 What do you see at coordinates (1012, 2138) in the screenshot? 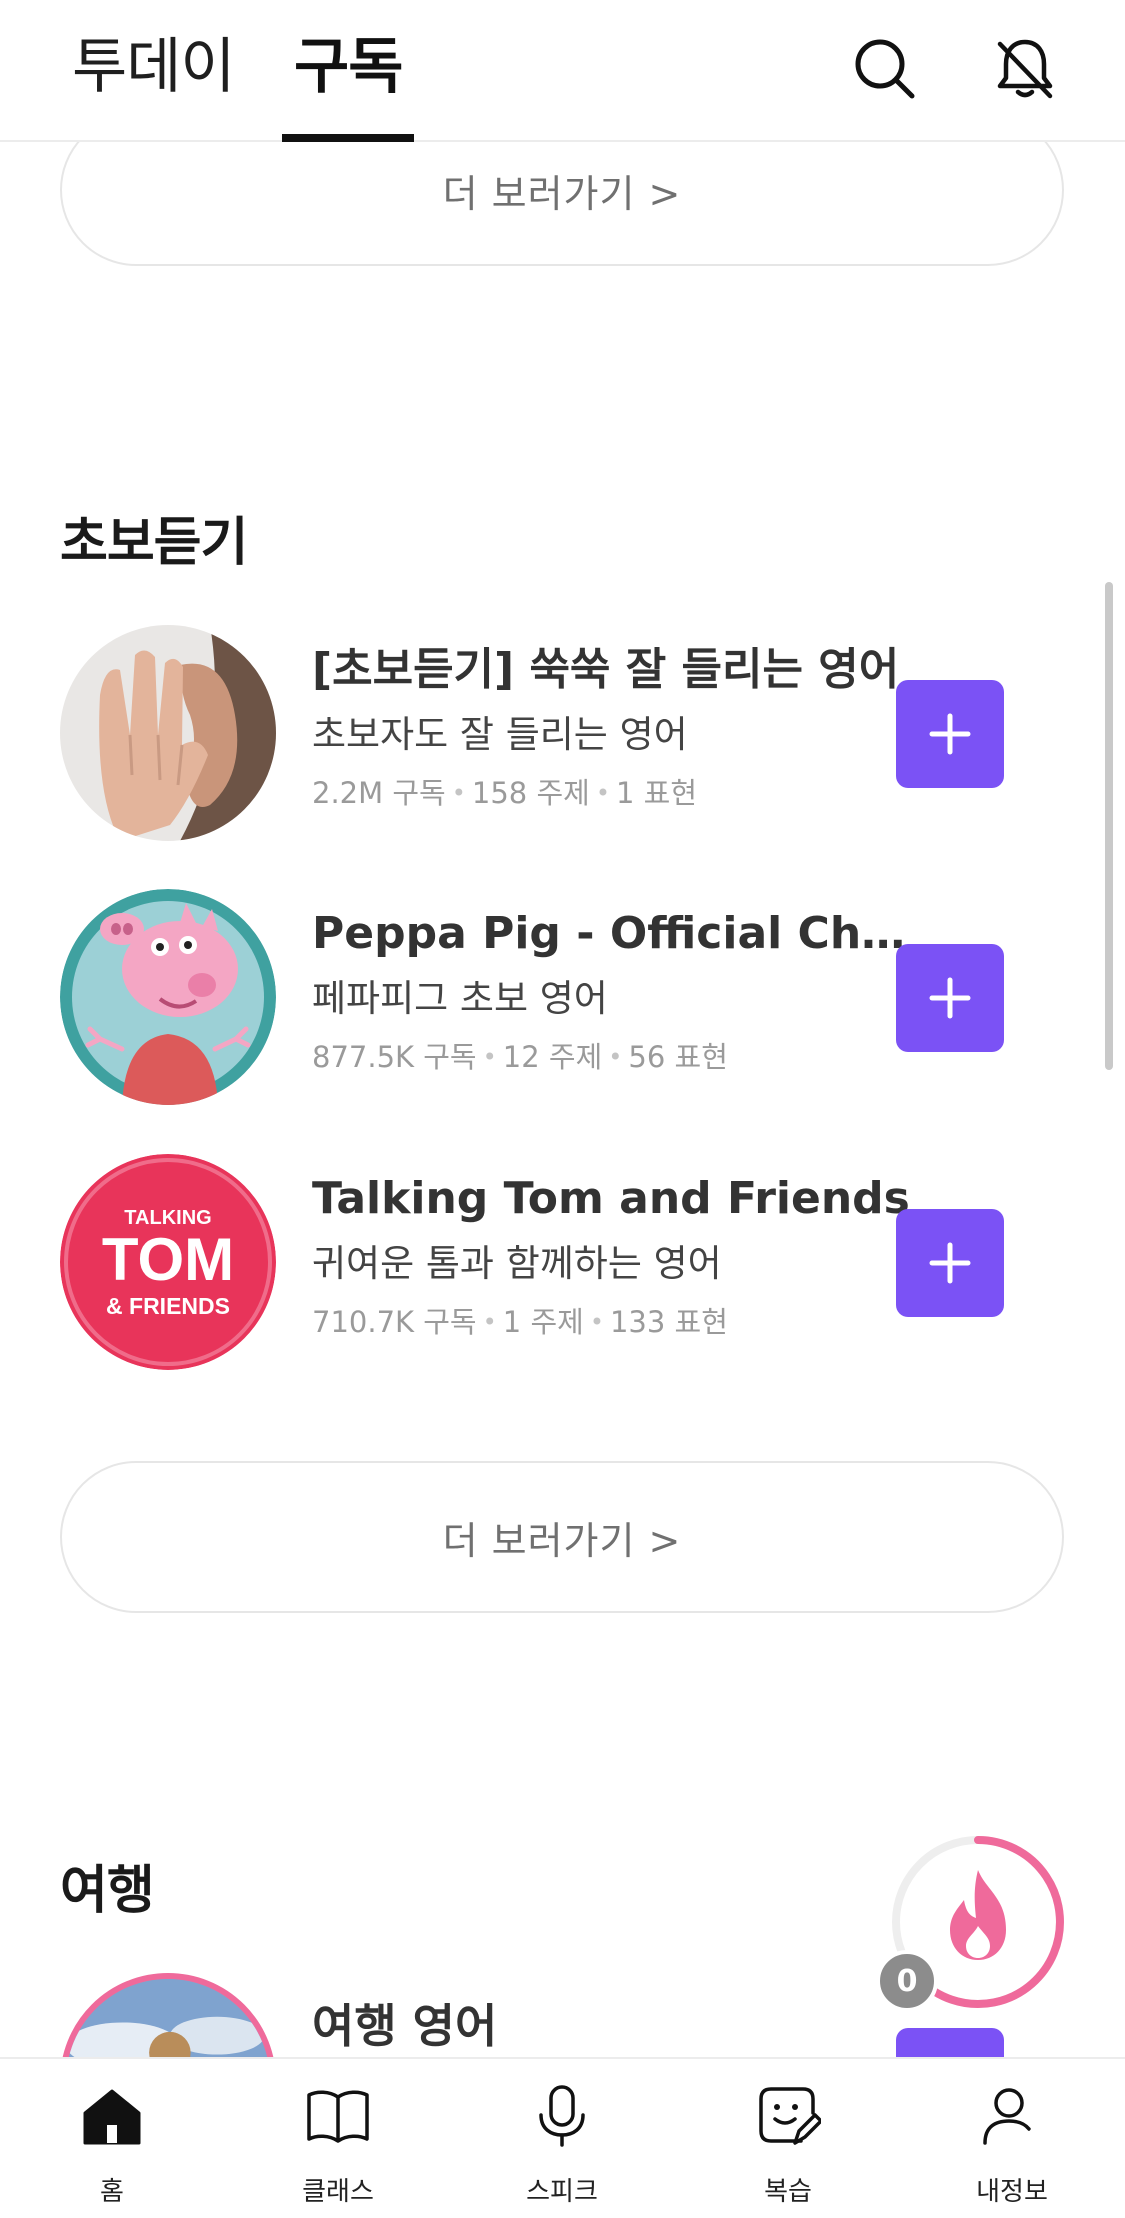
I see `nav-my-info: 내정보` at bounding box center [1012, 2138].